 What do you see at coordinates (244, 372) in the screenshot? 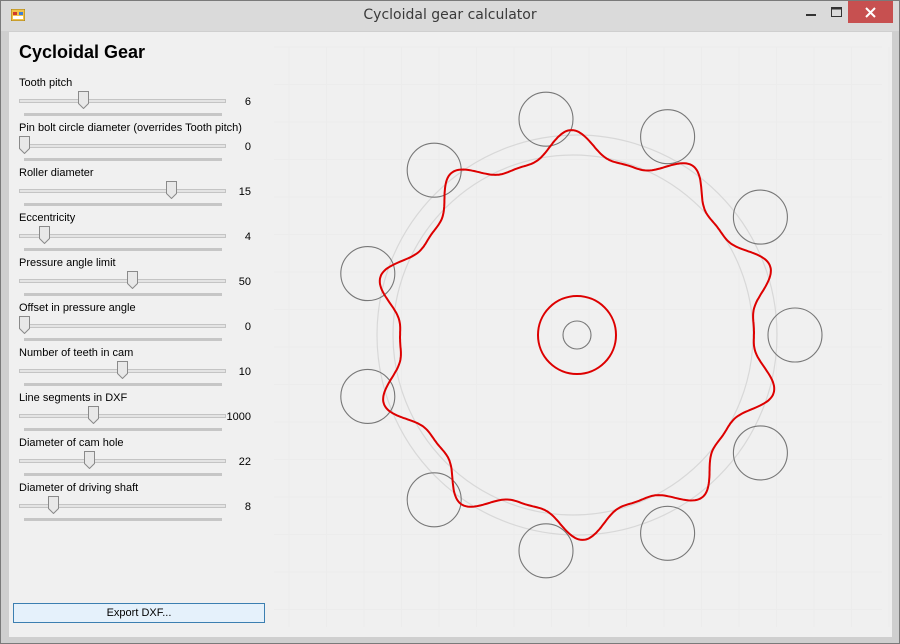
I see `param-value: 10` at bounding box center [244, 372].